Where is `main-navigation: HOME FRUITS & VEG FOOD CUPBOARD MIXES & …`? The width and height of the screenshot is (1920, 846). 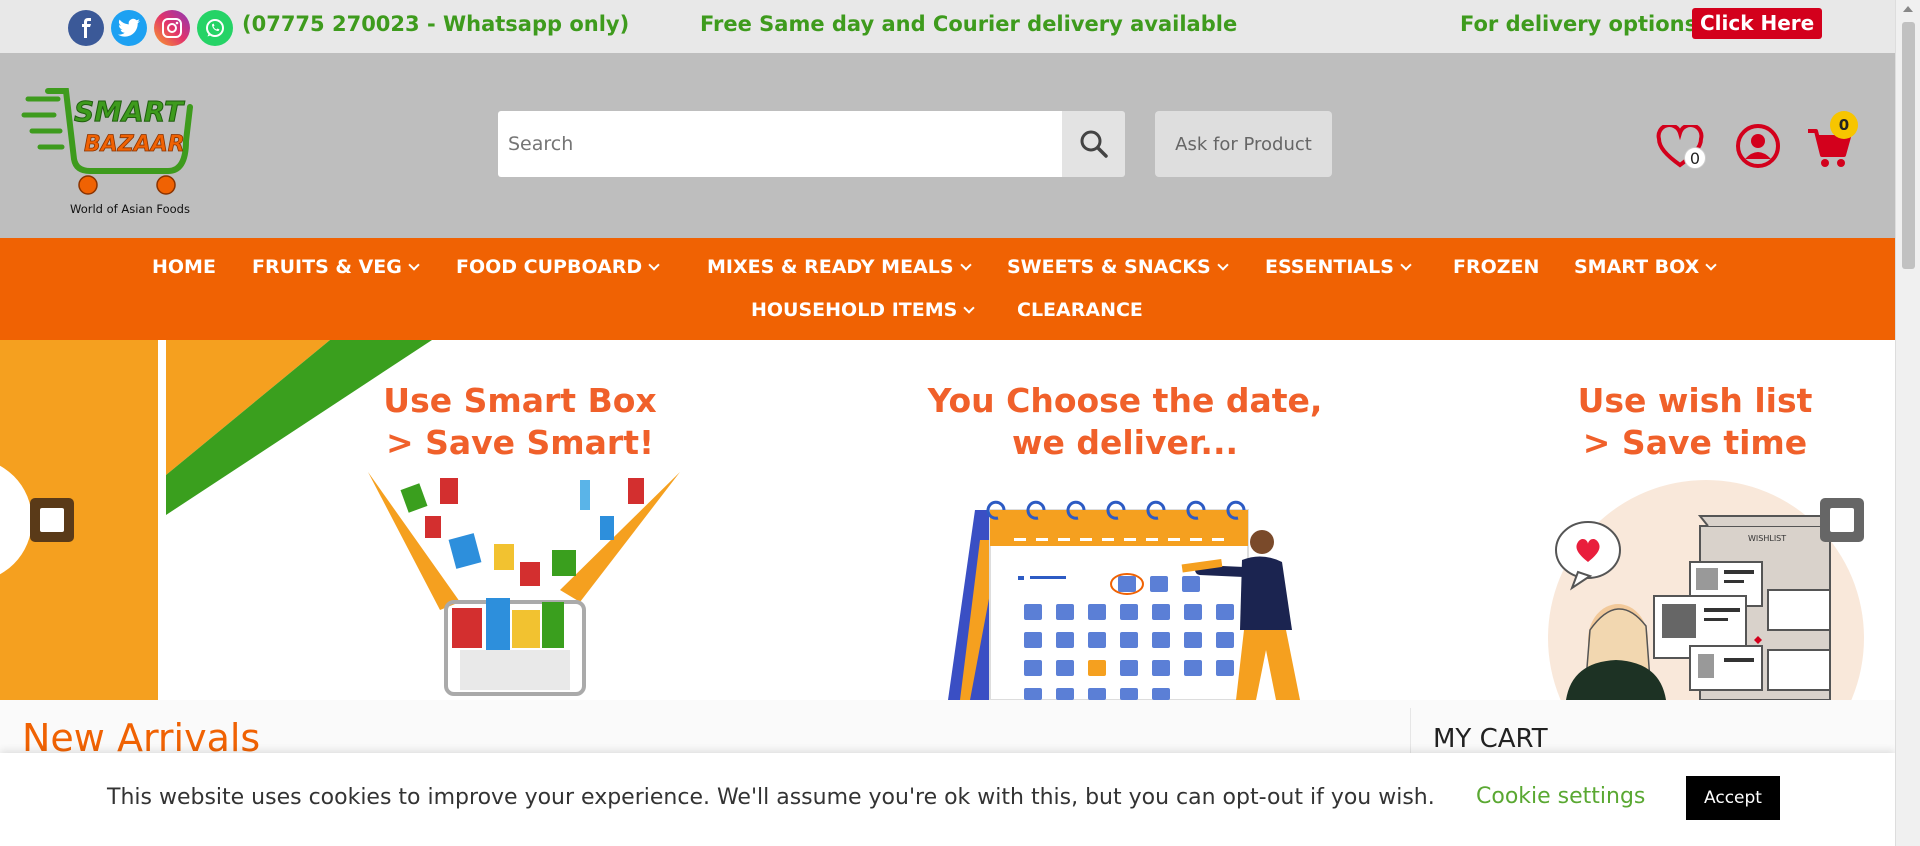 main-navigation: HOME FRUITS & VEG FOOD CUPBOARD MIXES & … is located at coordinates (947, 289).